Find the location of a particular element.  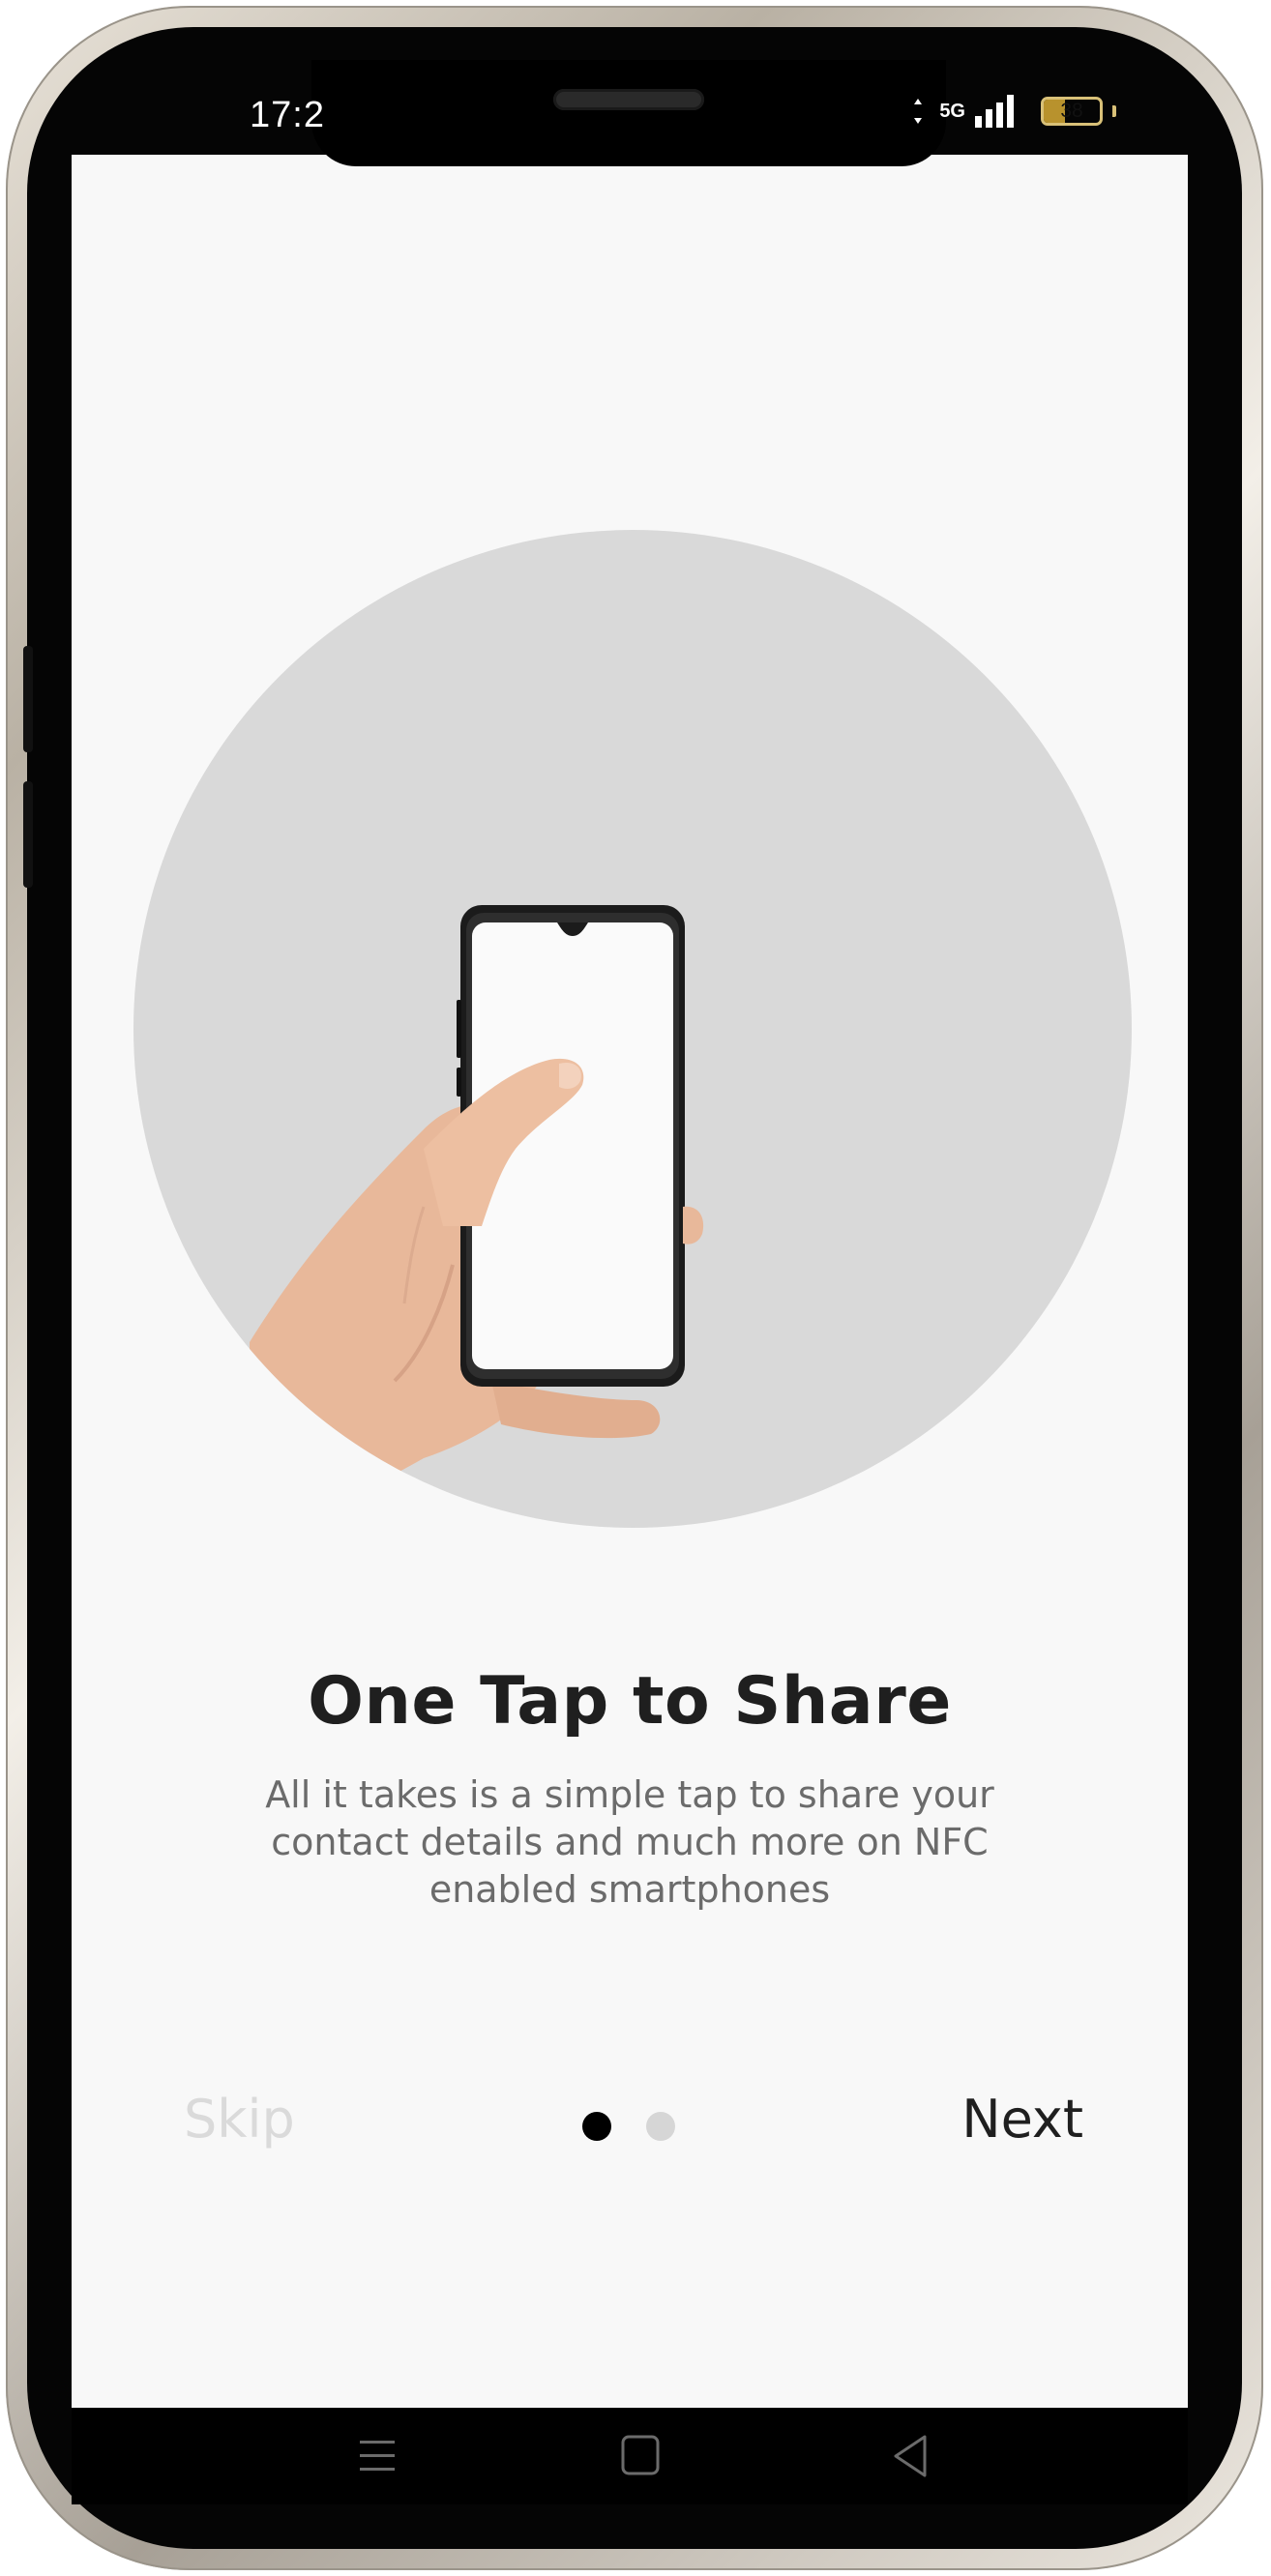

status-bar: 17:2 5G 38 is located at coordinates (630, 116).